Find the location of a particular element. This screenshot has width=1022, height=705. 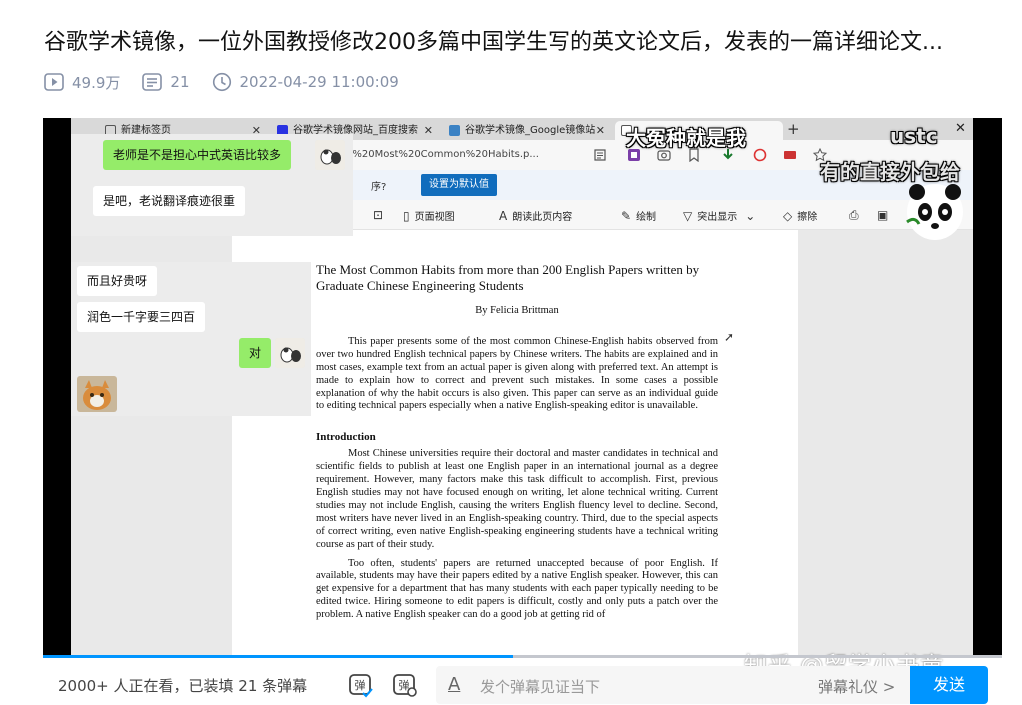

danmaku-list-icon is located at coordinates (152, 82).